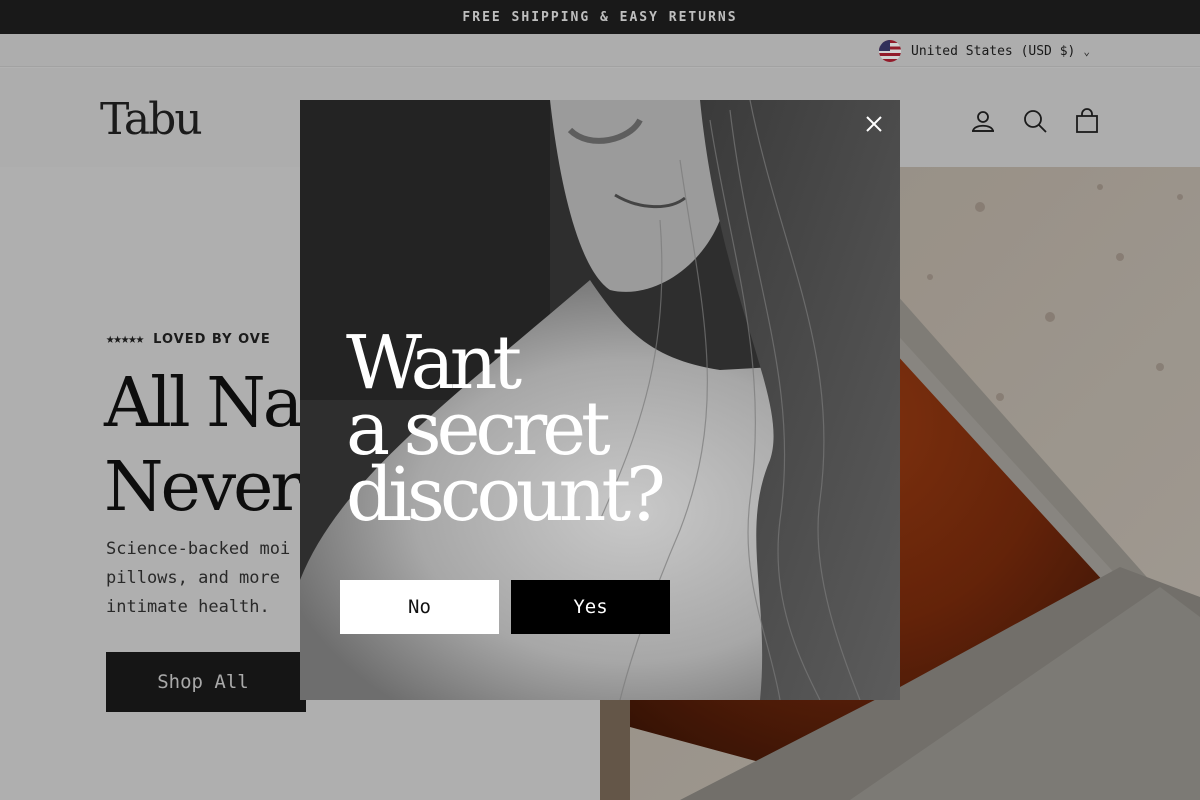 The height and width of the screenshot is (800, 1200). Describe the element at coordinates (419, 607) in the screenshot. I see `no-button: No` at that location.